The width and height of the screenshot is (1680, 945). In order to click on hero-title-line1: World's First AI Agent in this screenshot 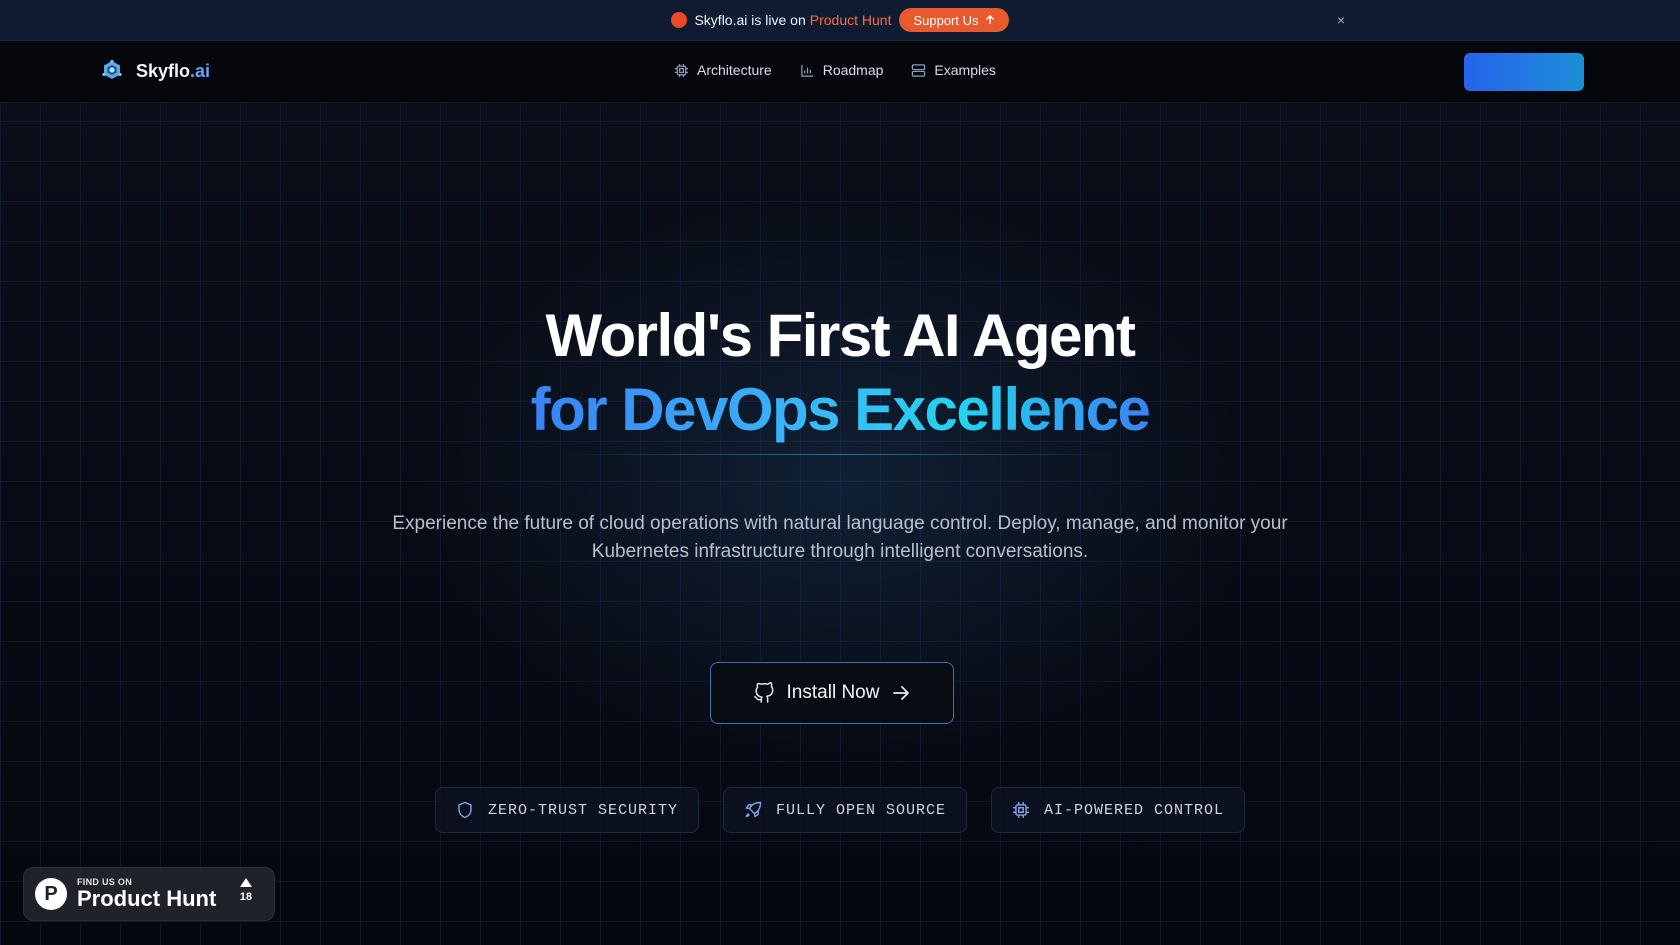, I will do `click(840, 335)`.